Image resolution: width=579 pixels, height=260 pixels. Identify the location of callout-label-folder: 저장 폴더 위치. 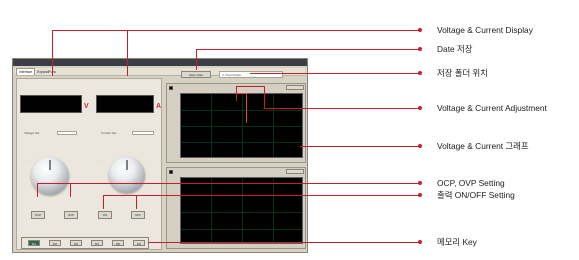
(462, 73).